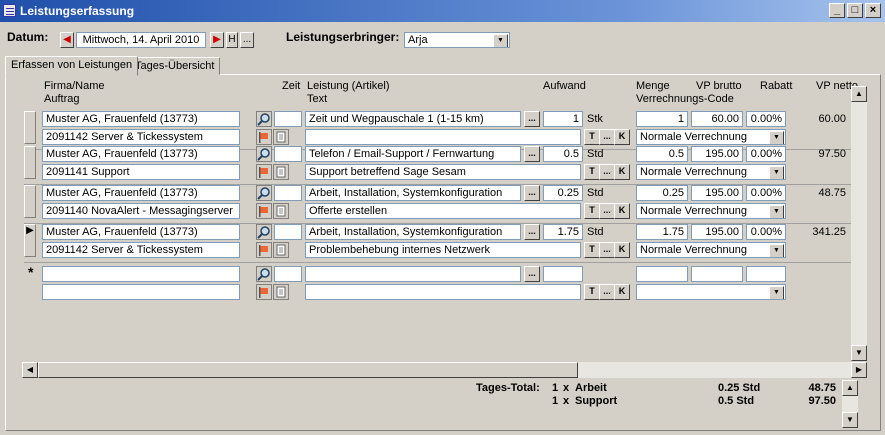 The image size is (885, 435). I want to click on aufwand-field: 0.25, so click(563, 193).